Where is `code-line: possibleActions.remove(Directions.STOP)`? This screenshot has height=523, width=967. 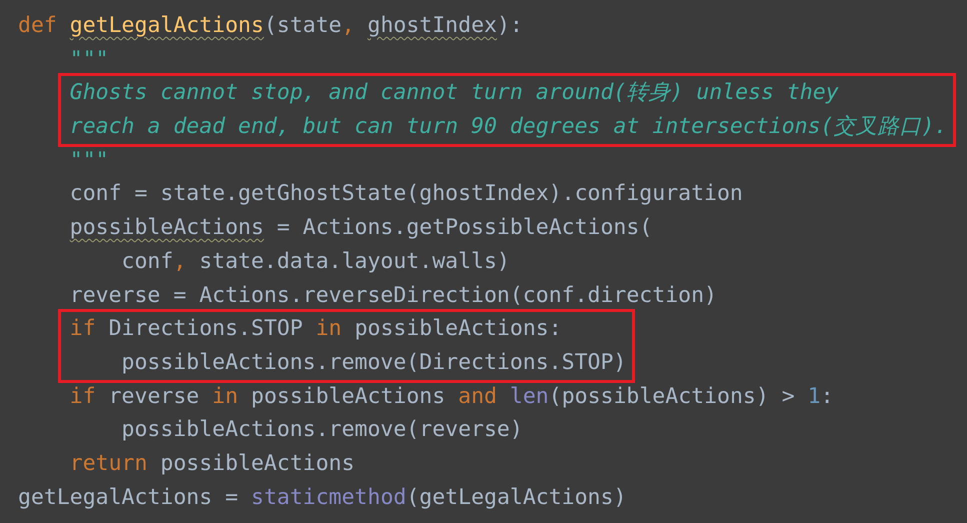 code-line: possibleActions.remove(Directions.STOP) is located at coordinates (374, 362).